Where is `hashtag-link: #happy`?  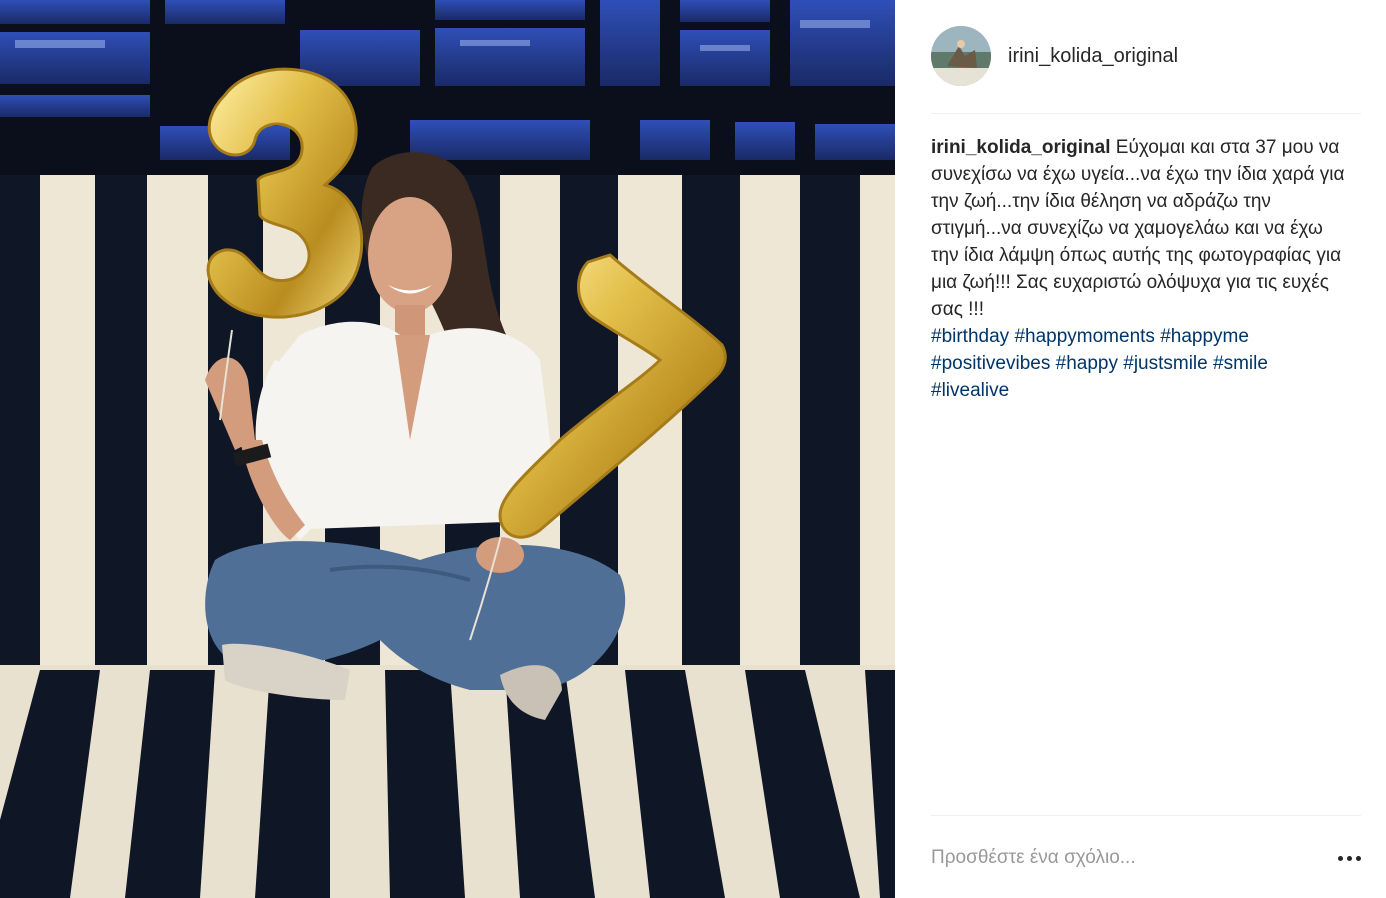 hashtag-link: #happy is located at coordinates (1087, 363).